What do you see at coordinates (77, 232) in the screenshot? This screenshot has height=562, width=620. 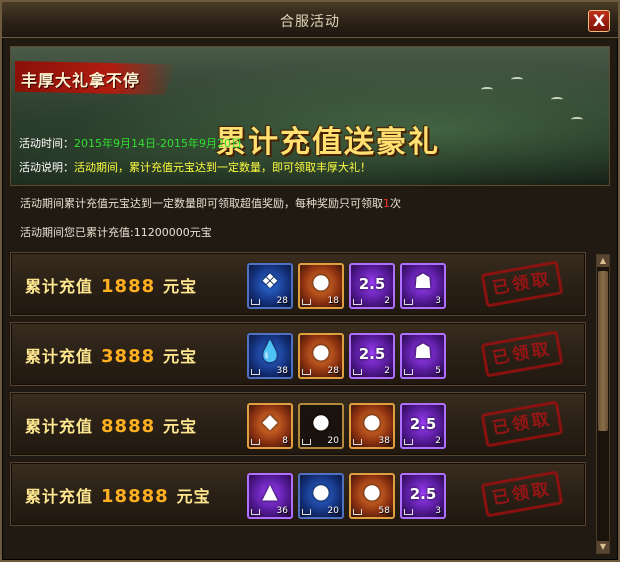 I see `total-recharge-label: 活动期间您已累计充值:` at bounding box center [77, 232].